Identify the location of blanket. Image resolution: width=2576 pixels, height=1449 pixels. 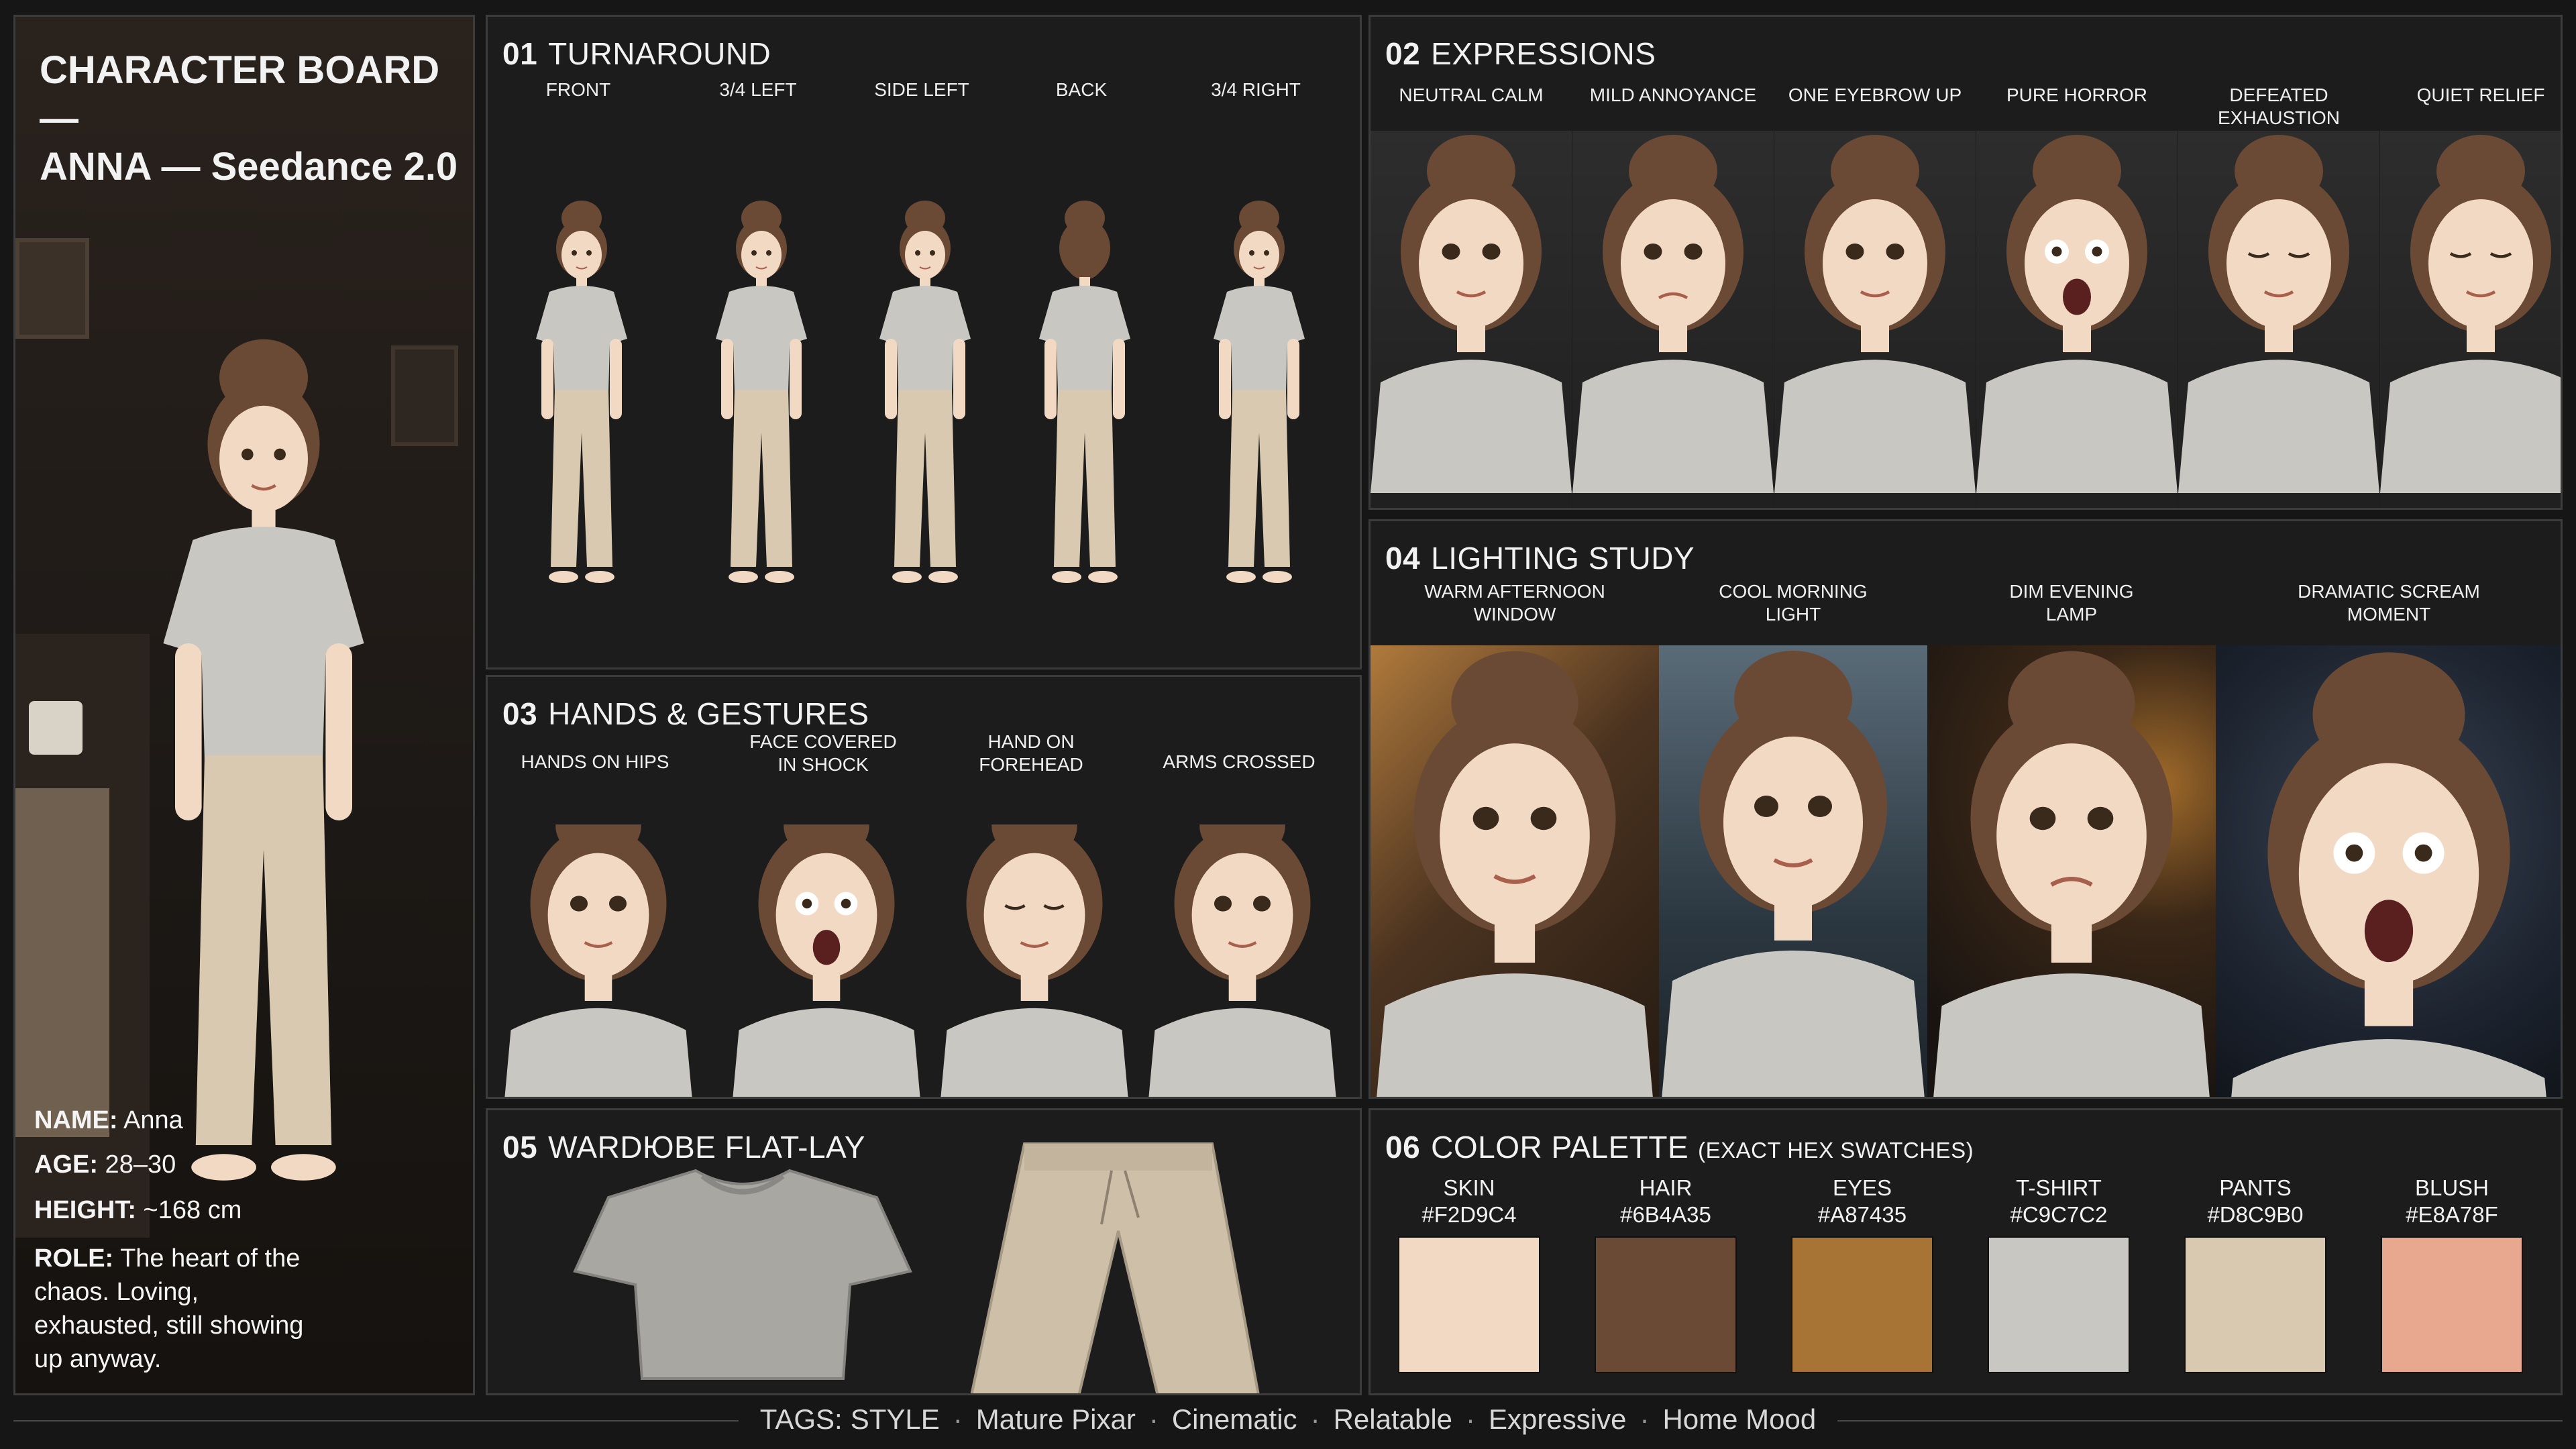
(62, 962).